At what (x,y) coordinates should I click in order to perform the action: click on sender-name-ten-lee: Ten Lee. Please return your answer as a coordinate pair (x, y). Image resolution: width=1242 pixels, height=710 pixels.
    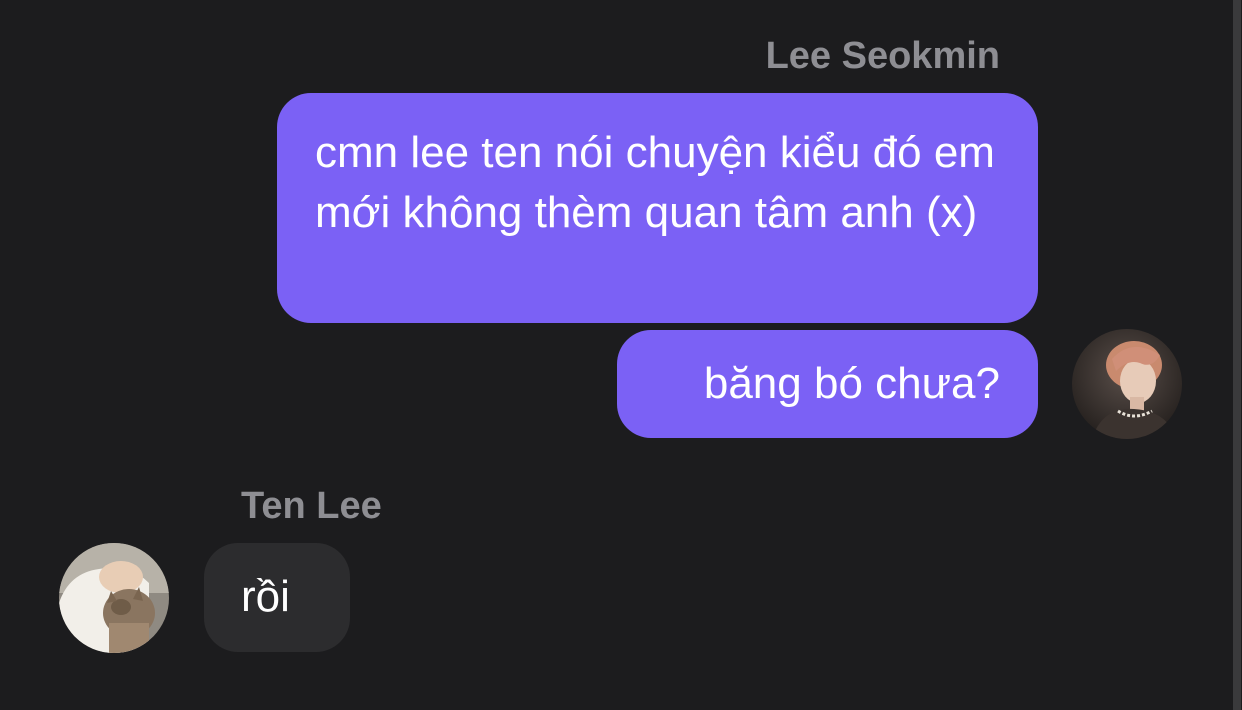
    Looking at the image, I should click on (311, 506).